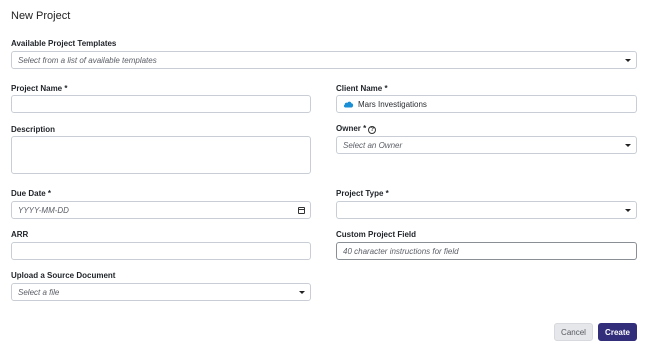 Image resolution: width=650 pixels, height=352 pixels. What do you see at coordinates (31, 193) in the screenshot?
I see `due-date-label: Due Date *` at bounding box center [31, 193].